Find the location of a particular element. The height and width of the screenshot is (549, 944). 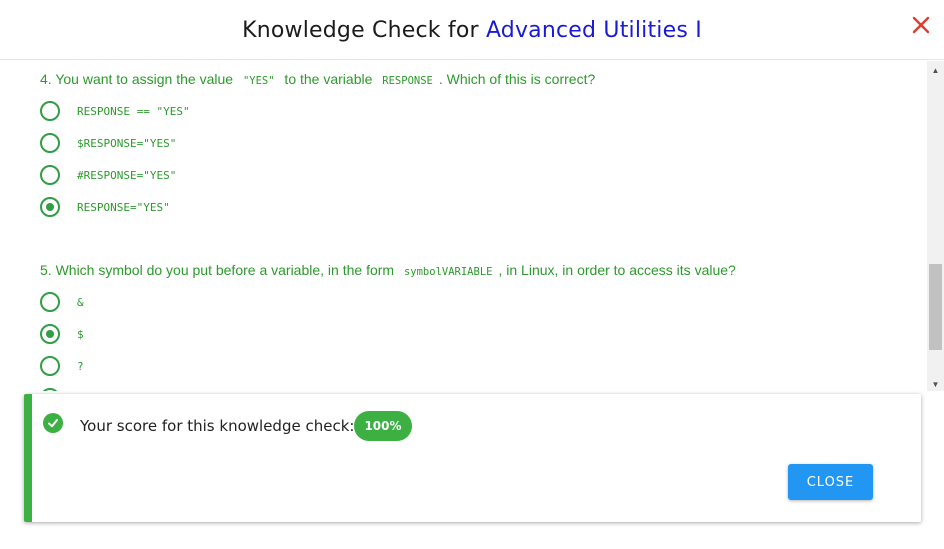

question-text: to the variable is located at coordinates (328, 79).